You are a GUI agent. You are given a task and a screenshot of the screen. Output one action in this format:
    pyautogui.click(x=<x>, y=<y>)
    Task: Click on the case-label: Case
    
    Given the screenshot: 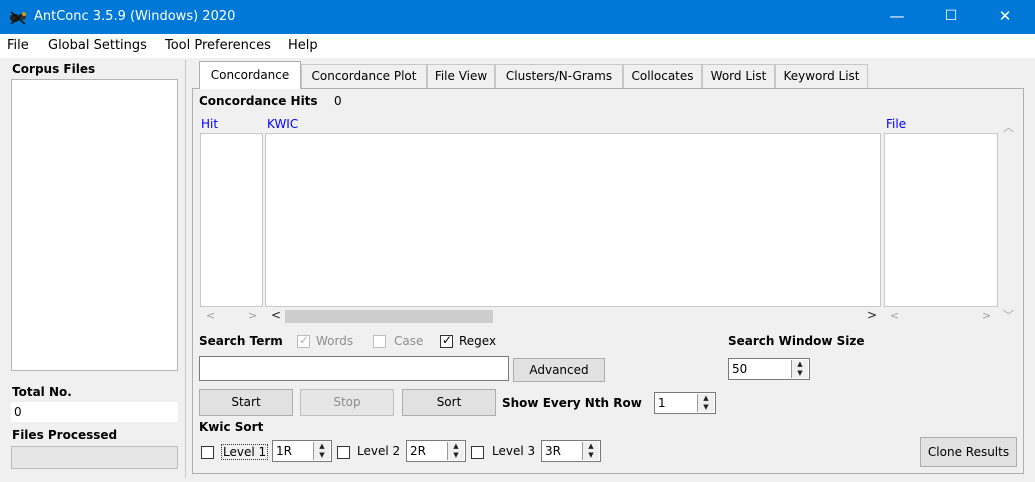 What is the action you would take?
    pyautogui.click(x=409, y=341)
    